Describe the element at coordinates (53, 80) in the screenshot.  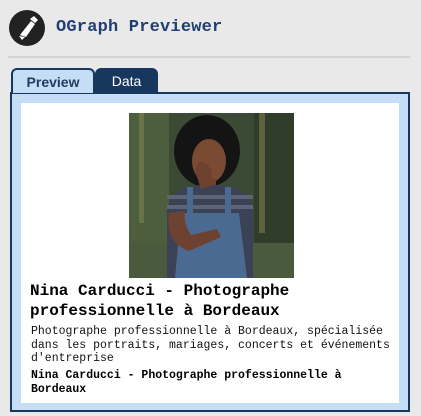
I see `tab-preview: Preview` at that location.